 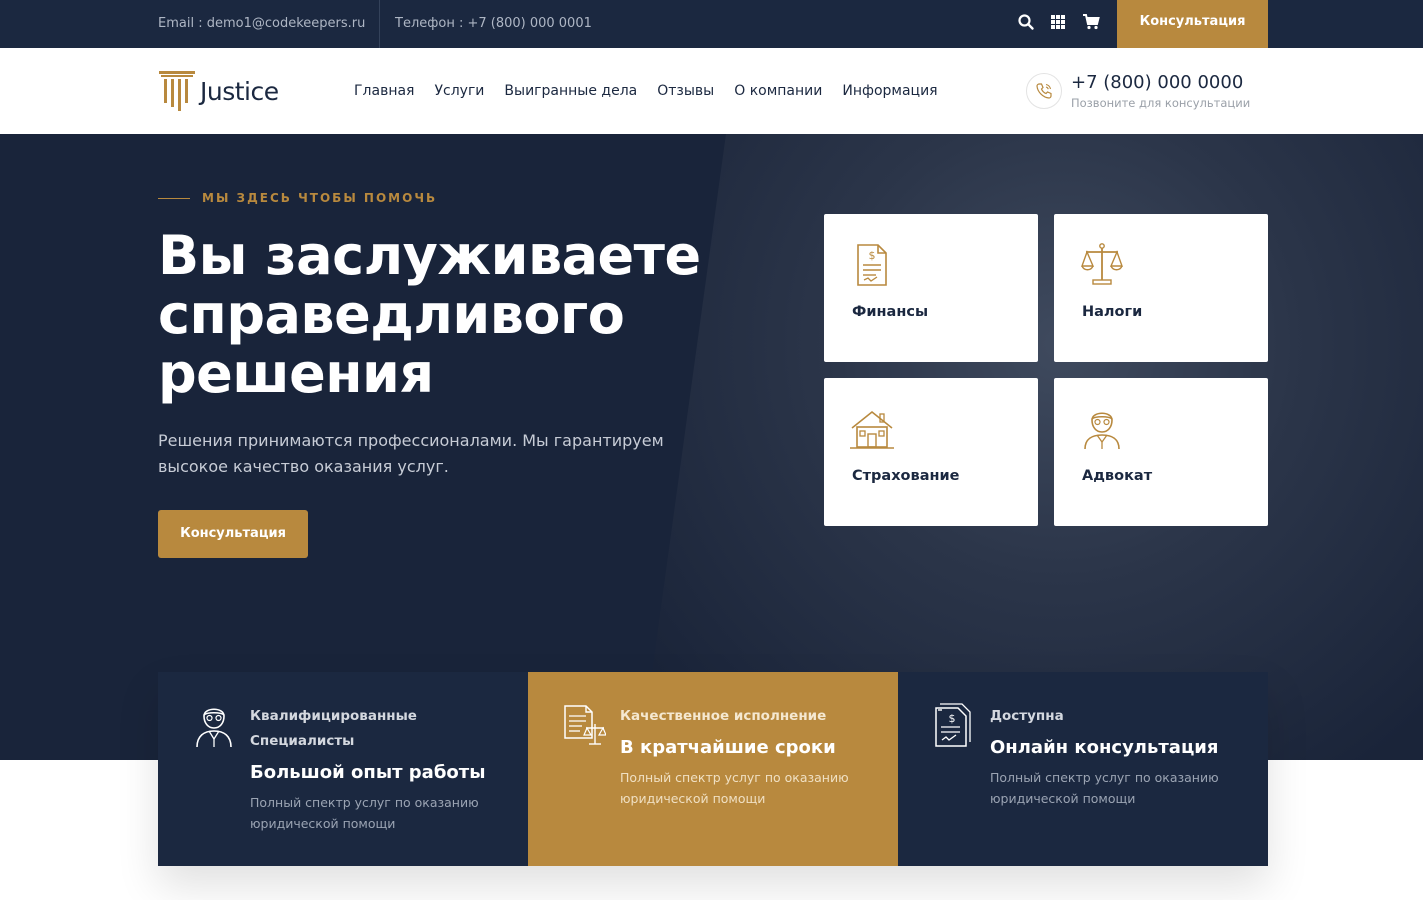 I want to click on topbar-consult-button: Консультация, so click(x=1192, y=24).